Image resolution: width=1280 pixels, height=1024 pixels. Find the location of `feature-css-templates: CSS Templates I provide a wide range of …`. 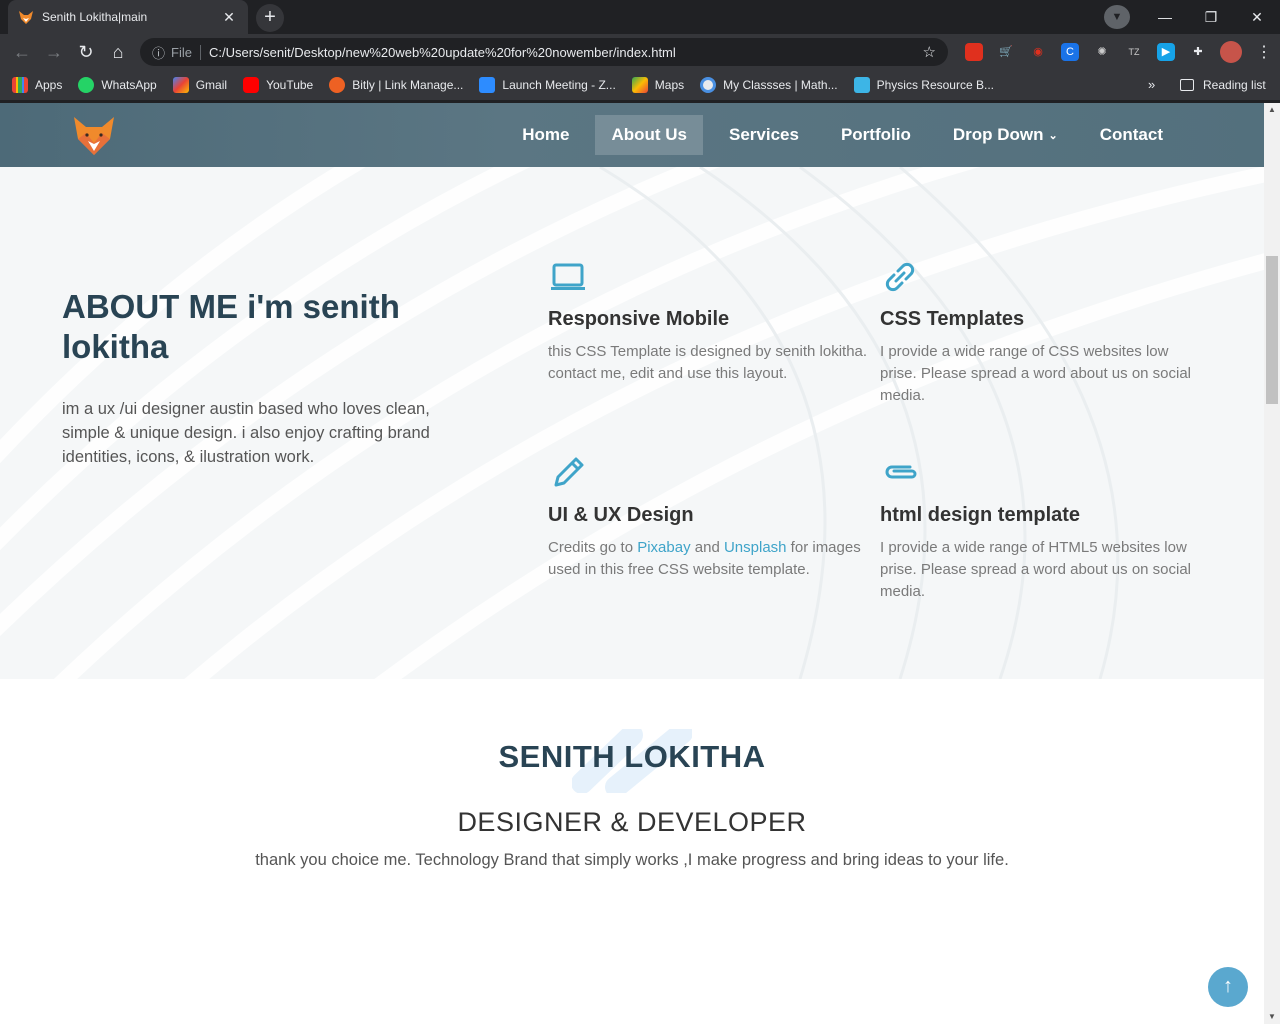

feature-css-templates: CSS Templates I provide a wide range of … is located at coordinates (1040, 332).